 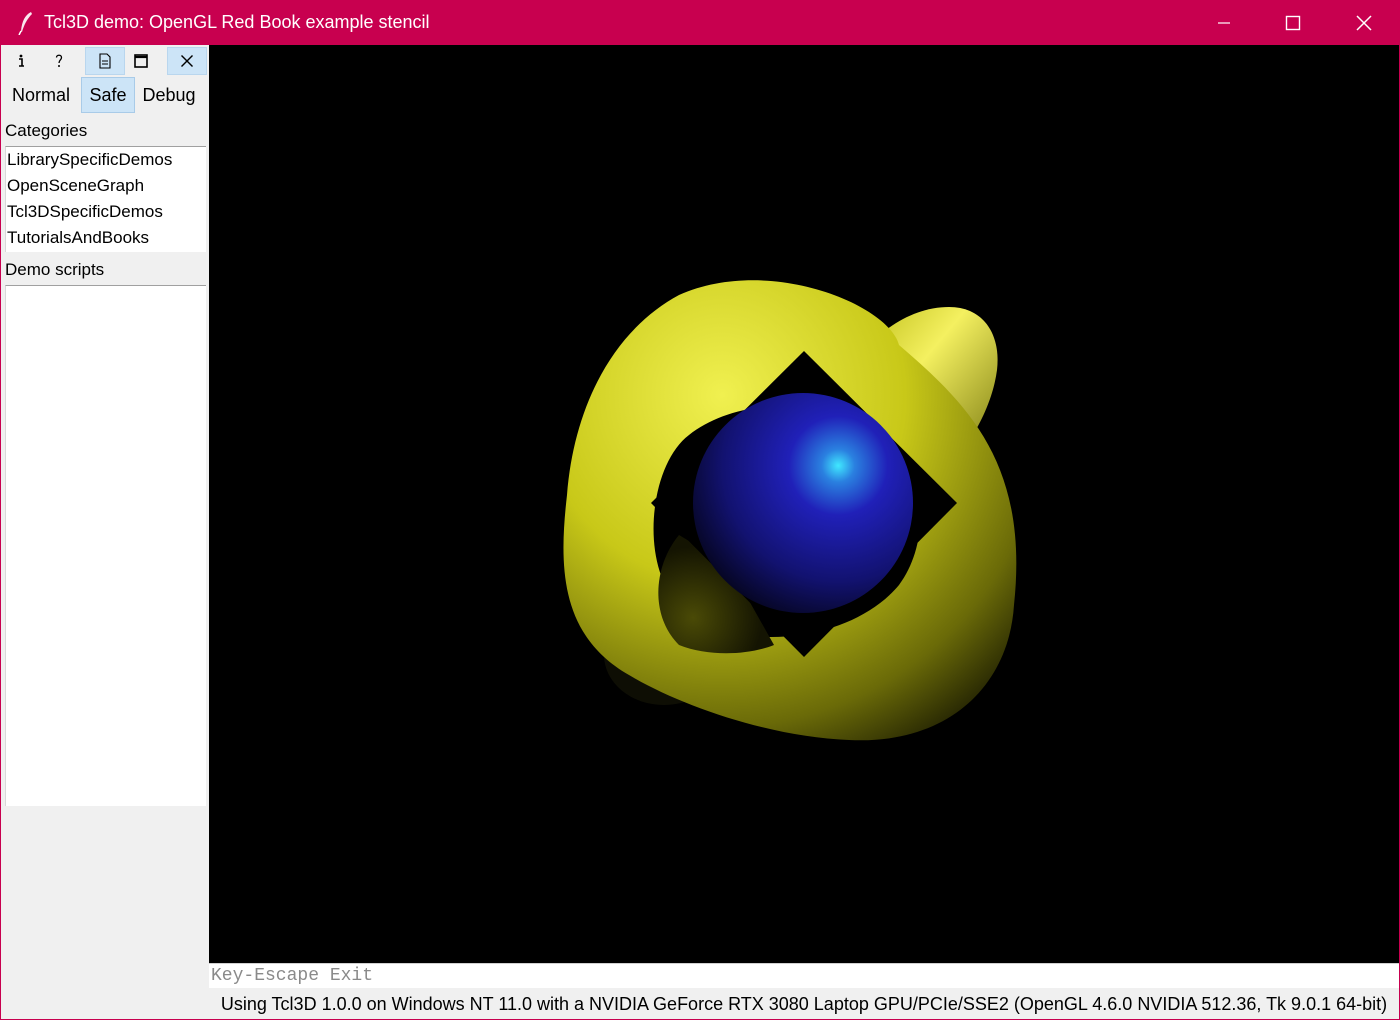 I want to click on mode-debug-button: Debug, so click(x=169, y=95).